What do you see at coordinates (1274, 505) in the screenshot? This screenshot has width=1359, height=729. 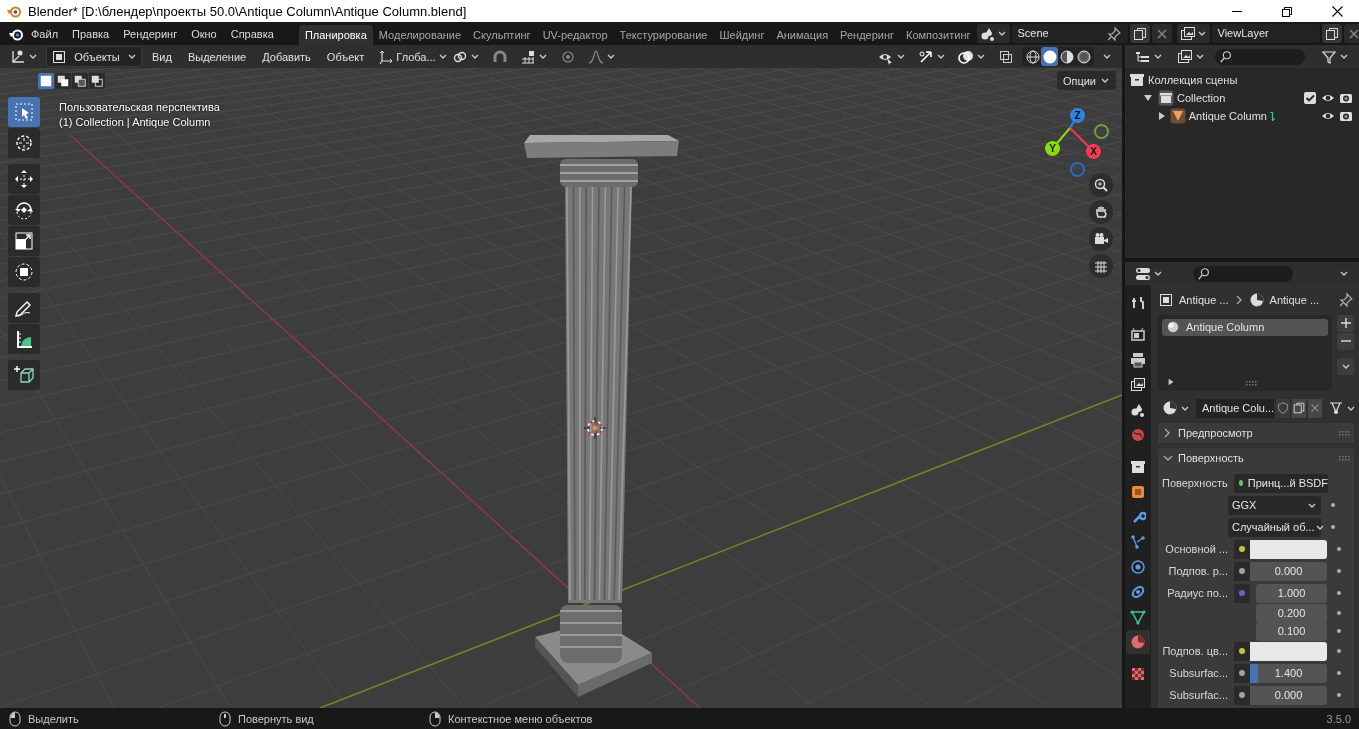 I see `dropdown: GGX` at bounding box center [1274, 505].